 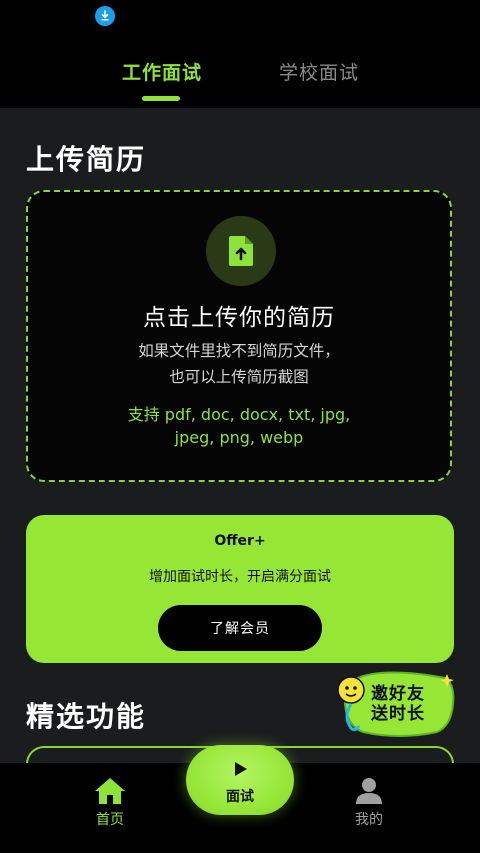 What do you see at coordinates (110, 820) in the screenshot?
I see `nav-home-label: 首页` at bounding box center [110, 820].